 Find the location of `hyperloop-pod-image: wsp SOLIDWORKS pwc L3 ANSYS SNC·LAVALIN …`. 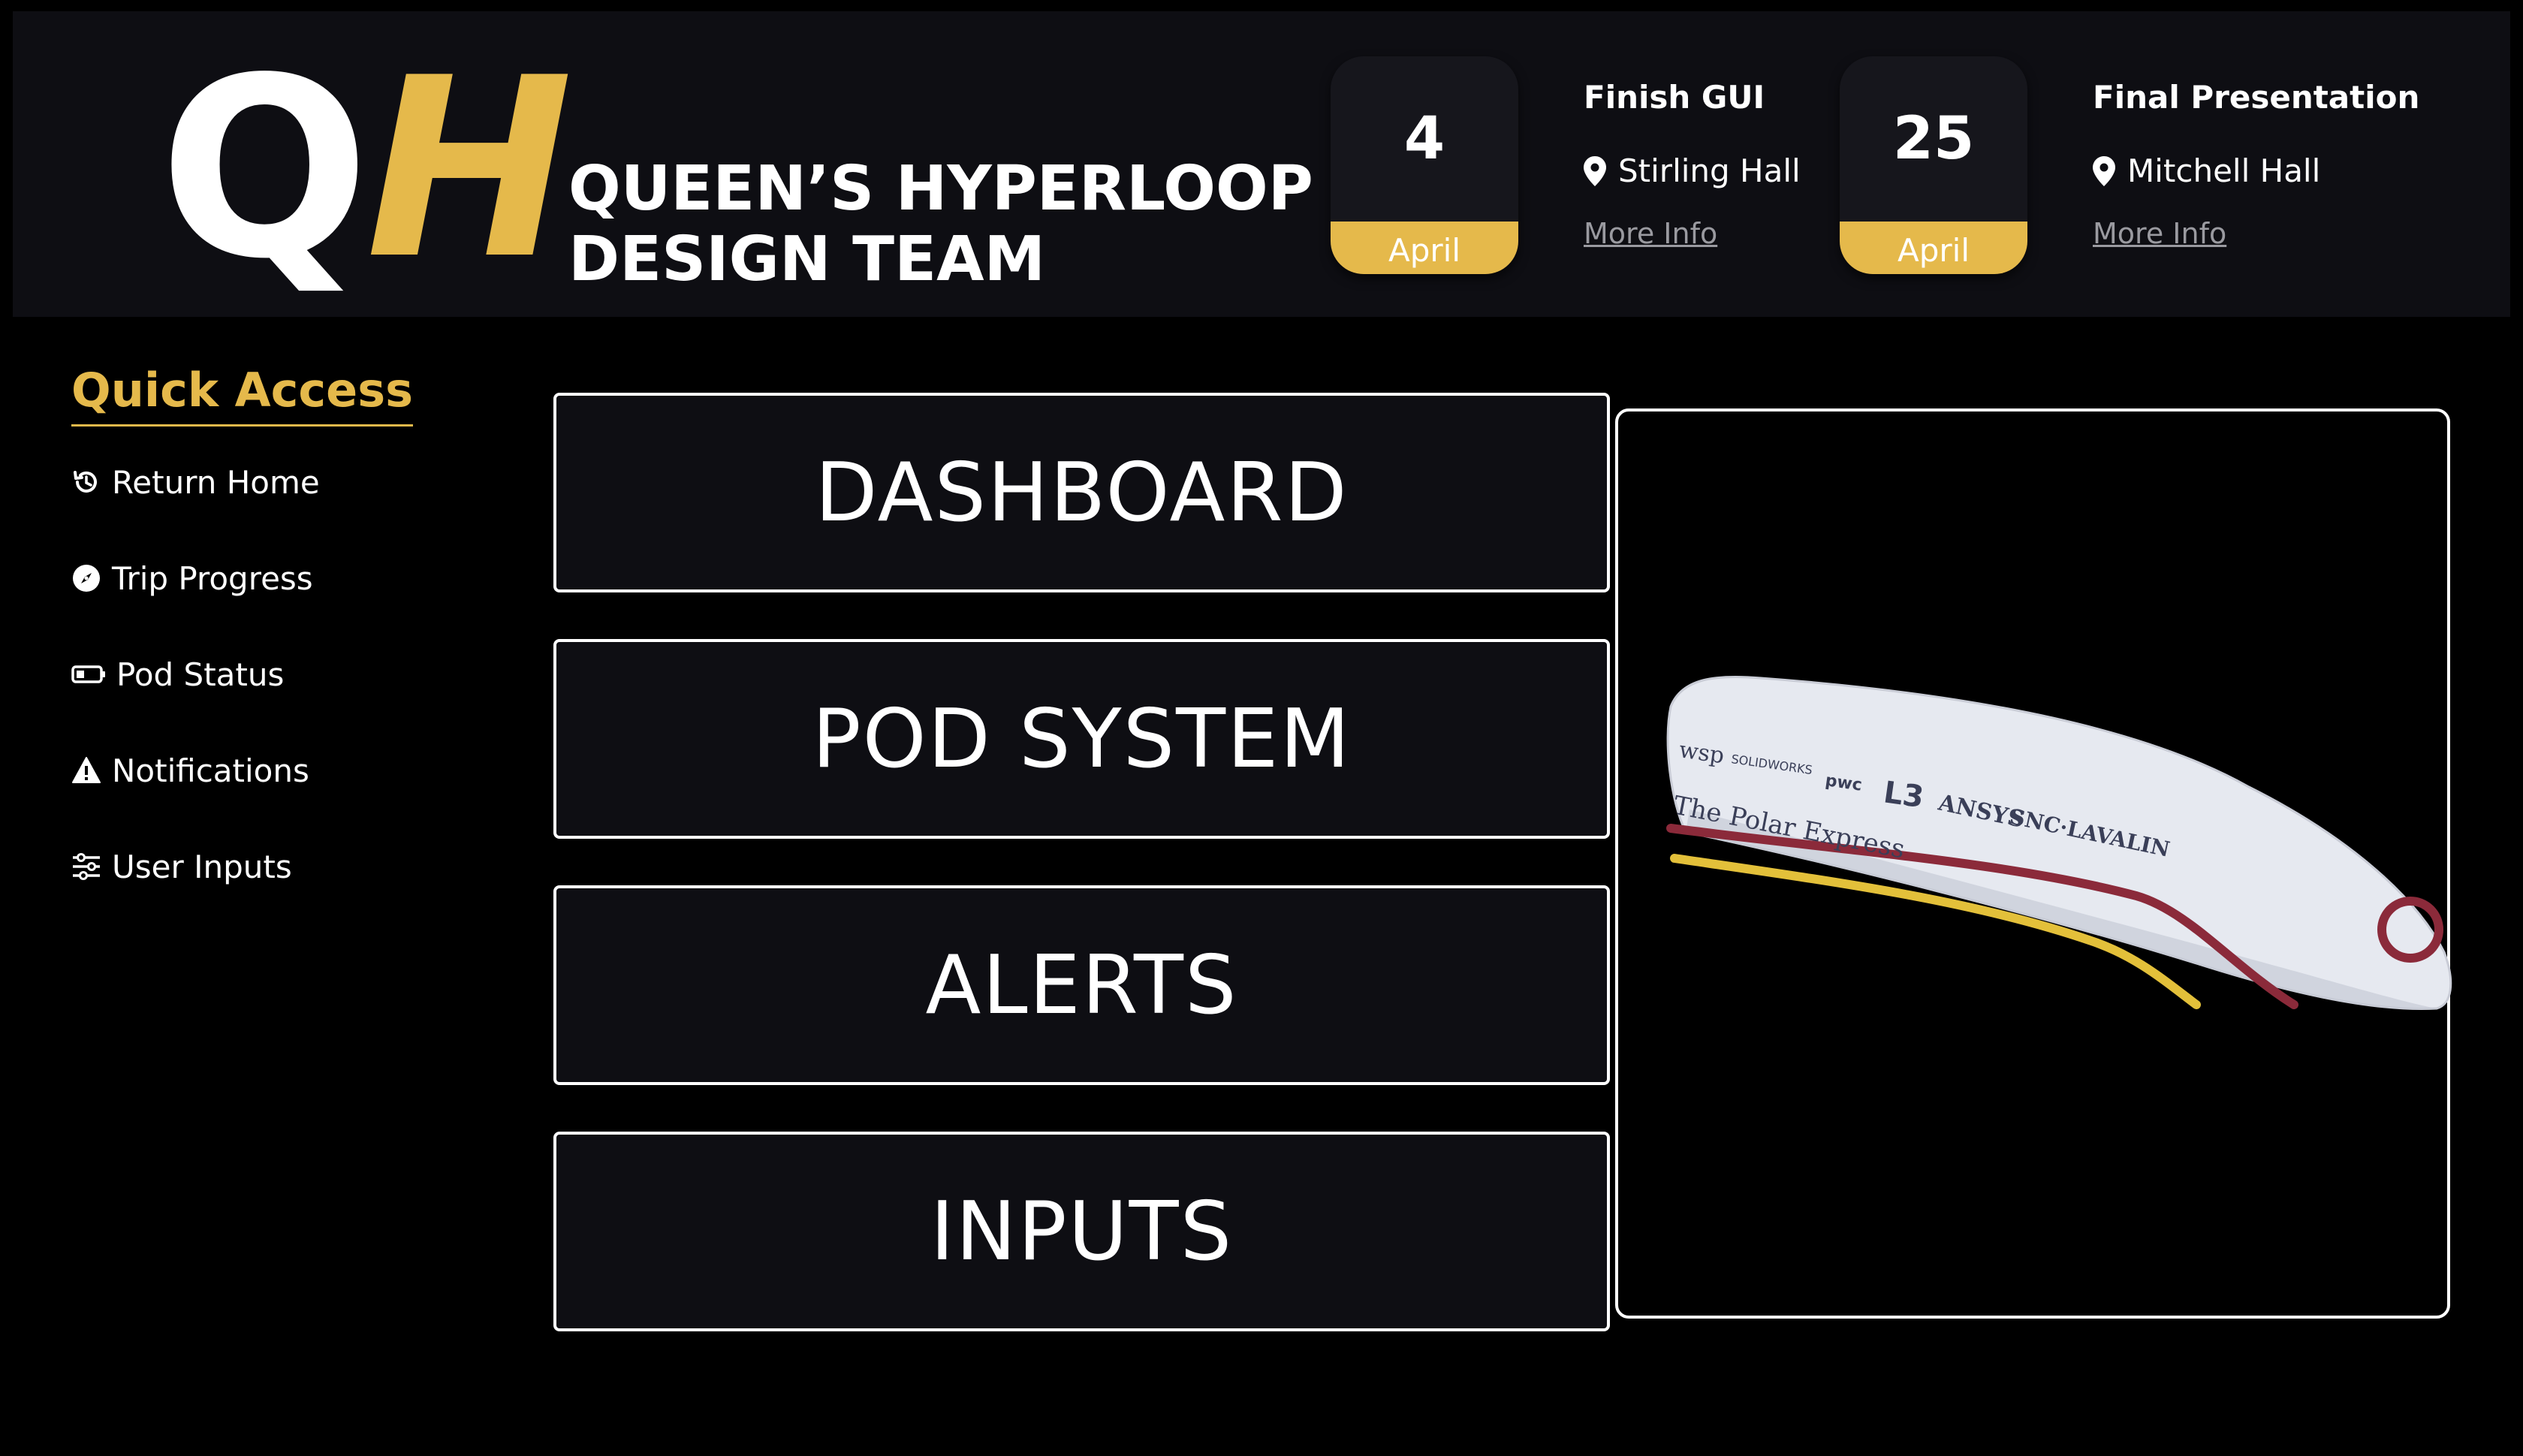

hyperloop-pod-image: wsp SOLIDWORKS pwc L3 ANSYS SNC·LAVALIN … is located at coordinates (2059, 843).